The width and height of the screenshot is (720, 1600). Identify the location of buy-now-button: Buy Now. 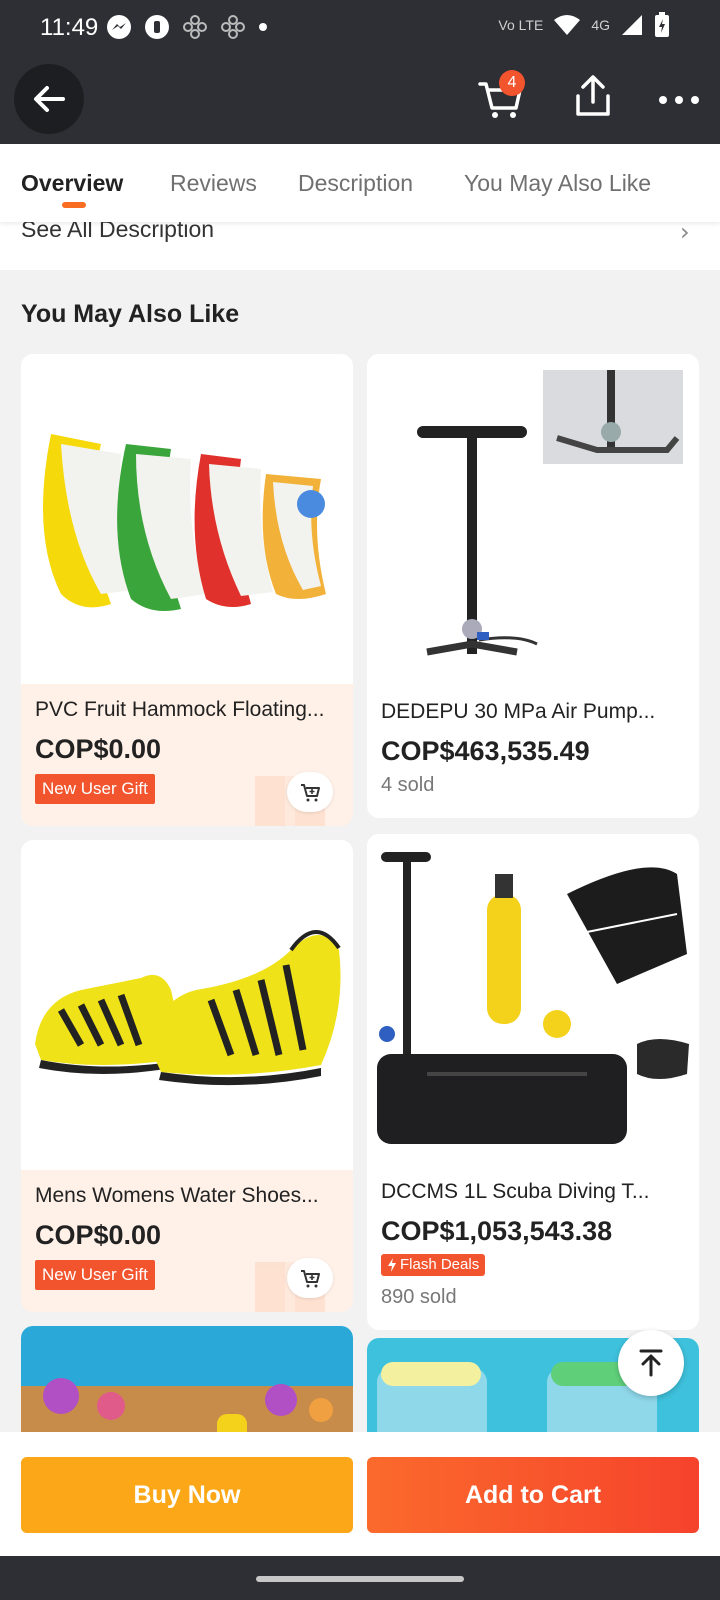
(187, 1495).